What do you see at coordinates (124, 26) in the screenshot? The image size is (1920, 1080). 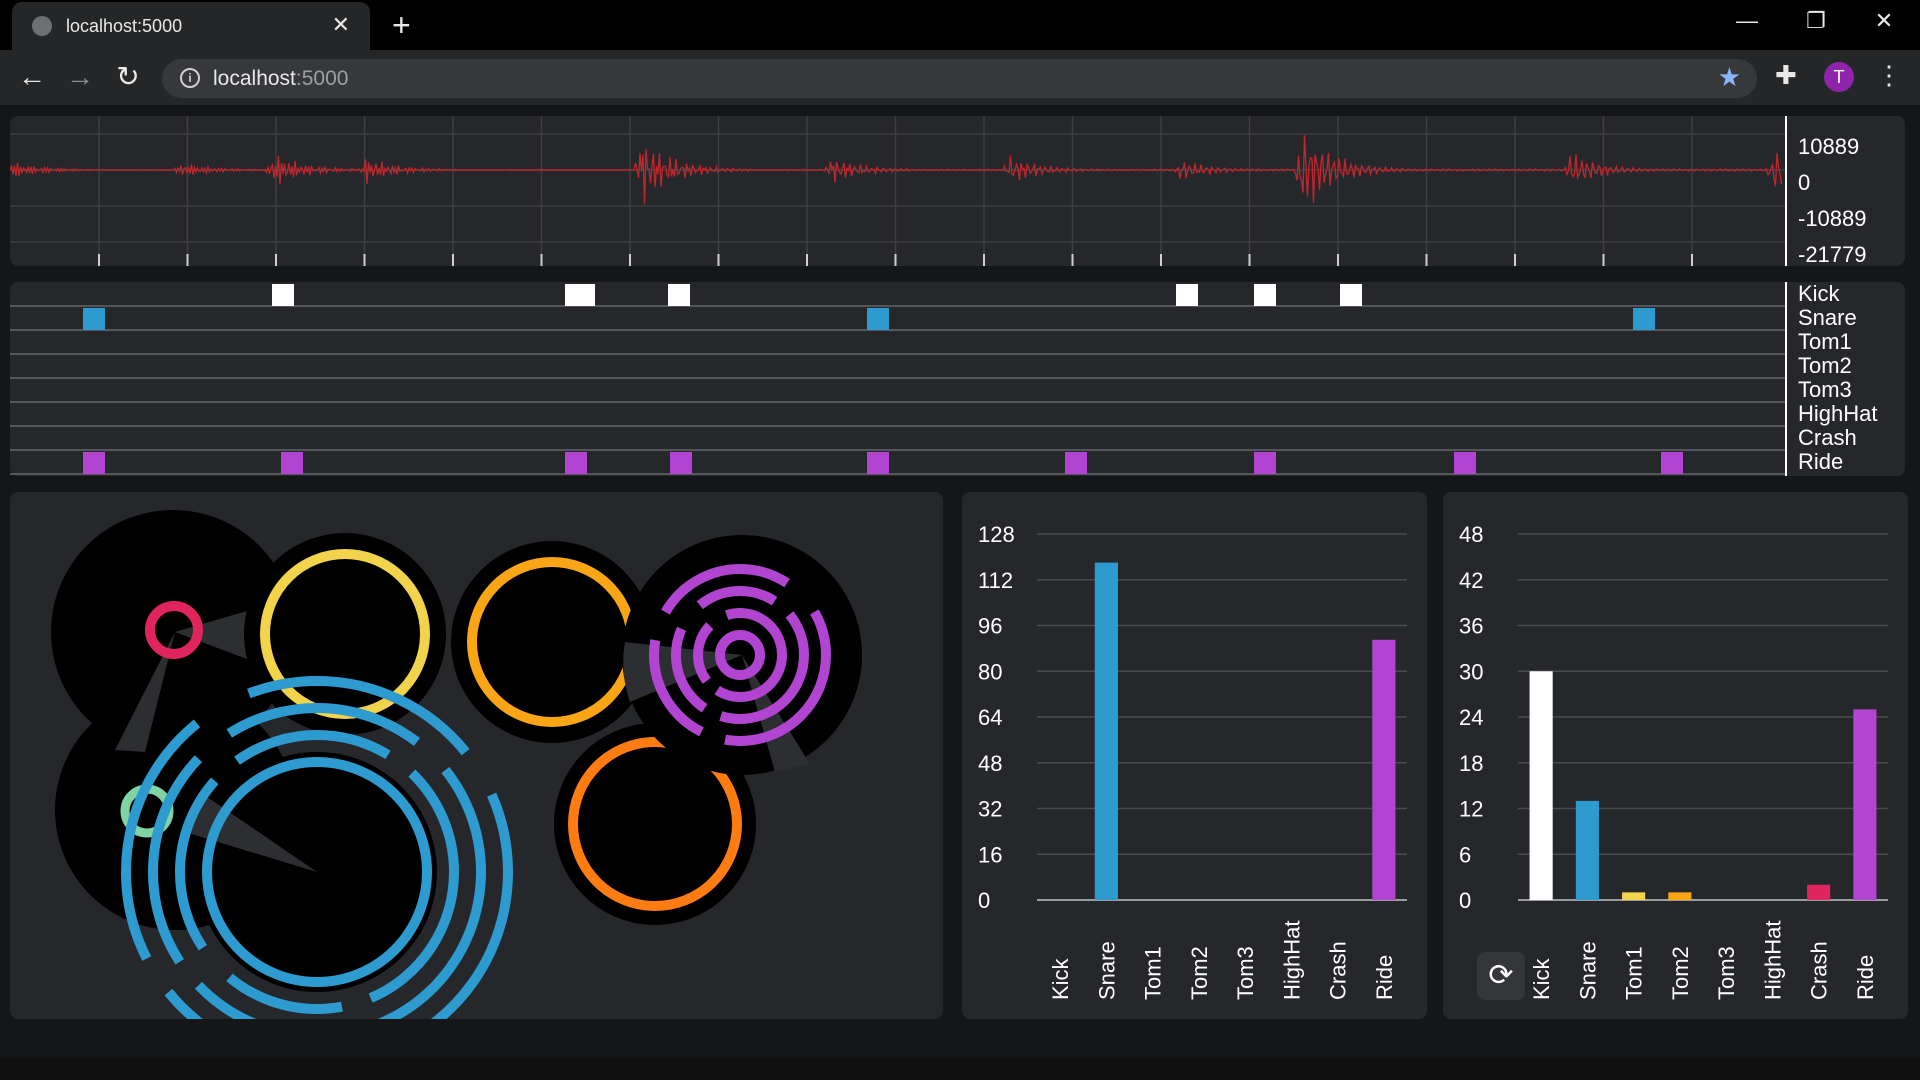 I see `tab-title: localhost:5000` at bounding box center [124, 26].